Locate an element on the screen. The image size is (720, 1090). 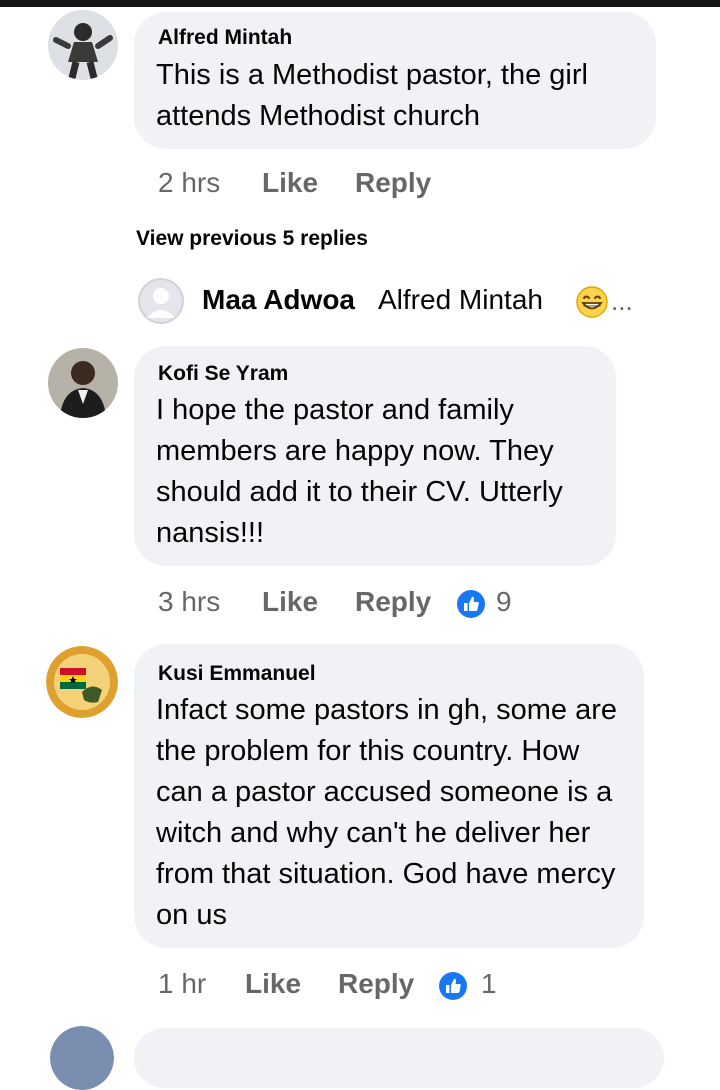
default-avatar-icon is located at coordinates (161, 301).